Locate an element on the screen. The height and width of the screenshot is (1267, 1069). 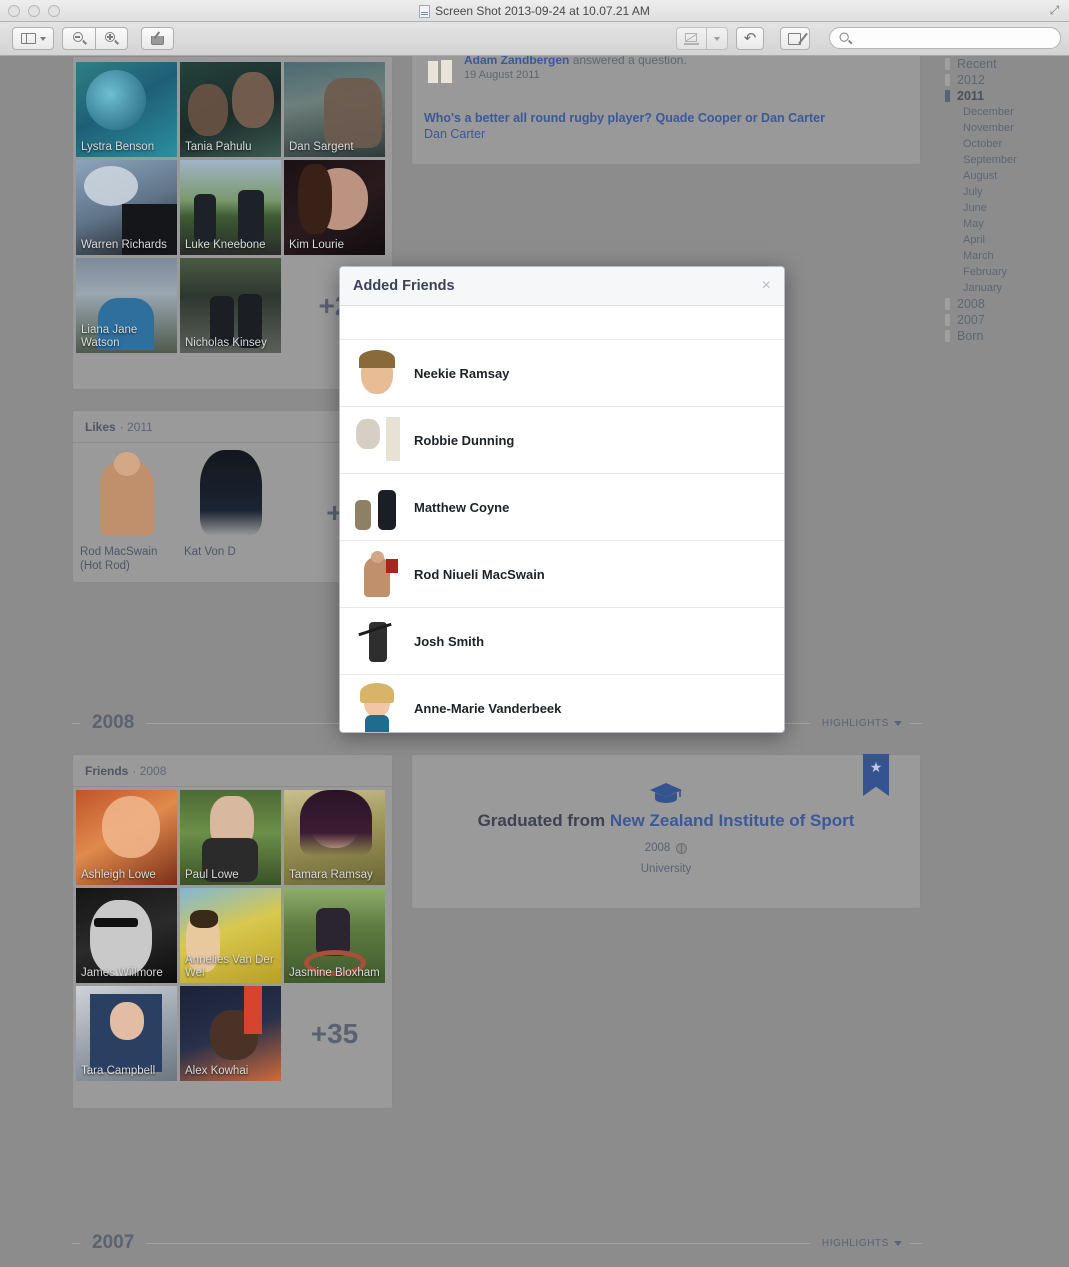
close-icon: × is located at coordinates (766, 286).